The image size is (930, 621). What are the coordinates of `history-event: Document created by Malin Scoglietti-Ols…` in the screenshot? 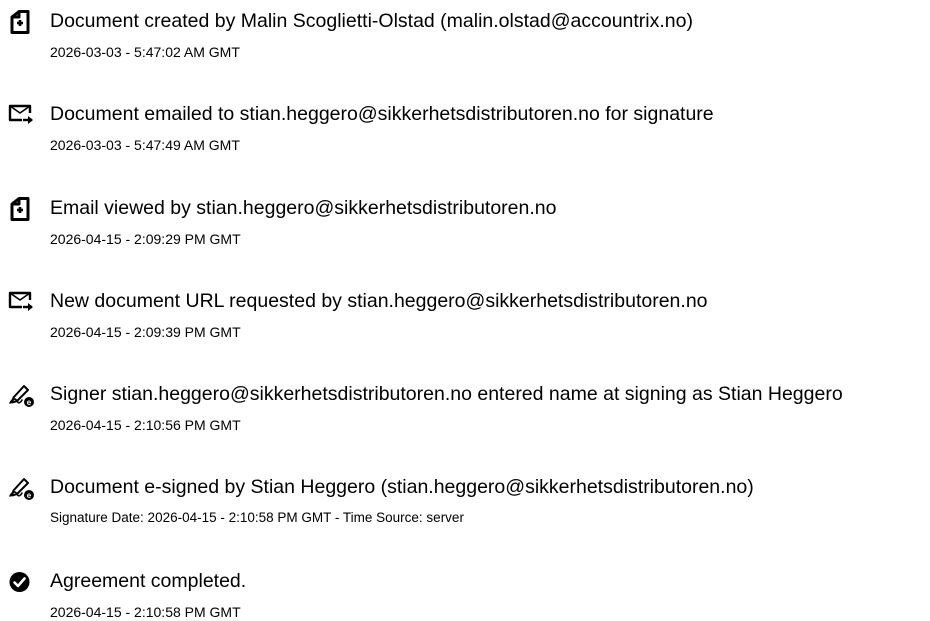 It's located at (465, 30).